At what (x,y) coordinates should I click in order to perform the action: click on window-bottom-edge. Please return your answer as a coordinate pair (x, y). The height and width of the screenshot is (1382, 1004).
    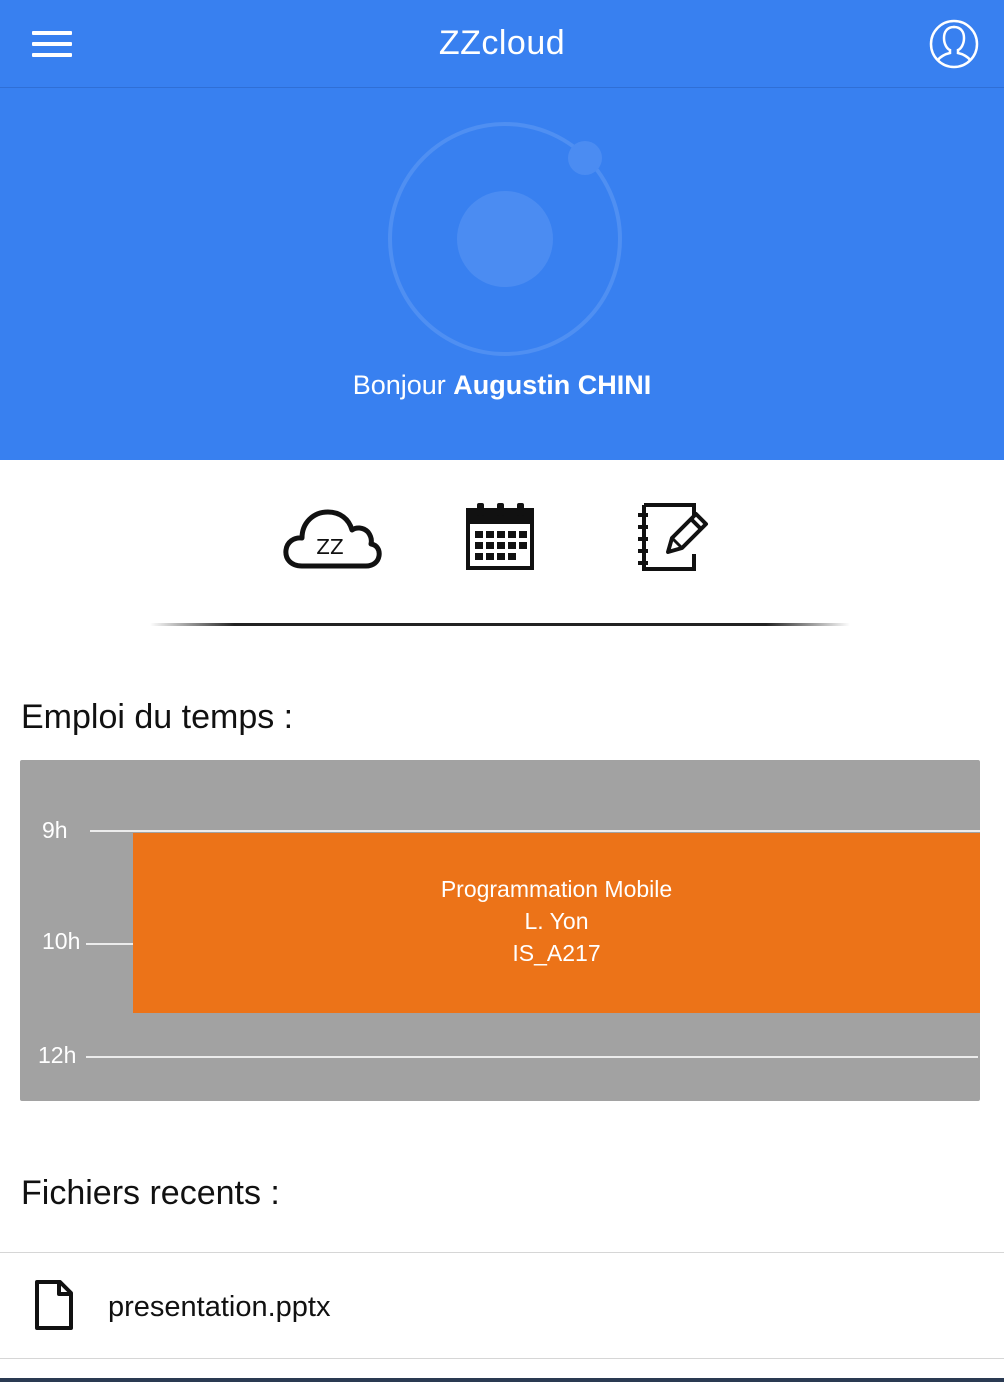
    Looking at the image, I should click on (502, 1380).